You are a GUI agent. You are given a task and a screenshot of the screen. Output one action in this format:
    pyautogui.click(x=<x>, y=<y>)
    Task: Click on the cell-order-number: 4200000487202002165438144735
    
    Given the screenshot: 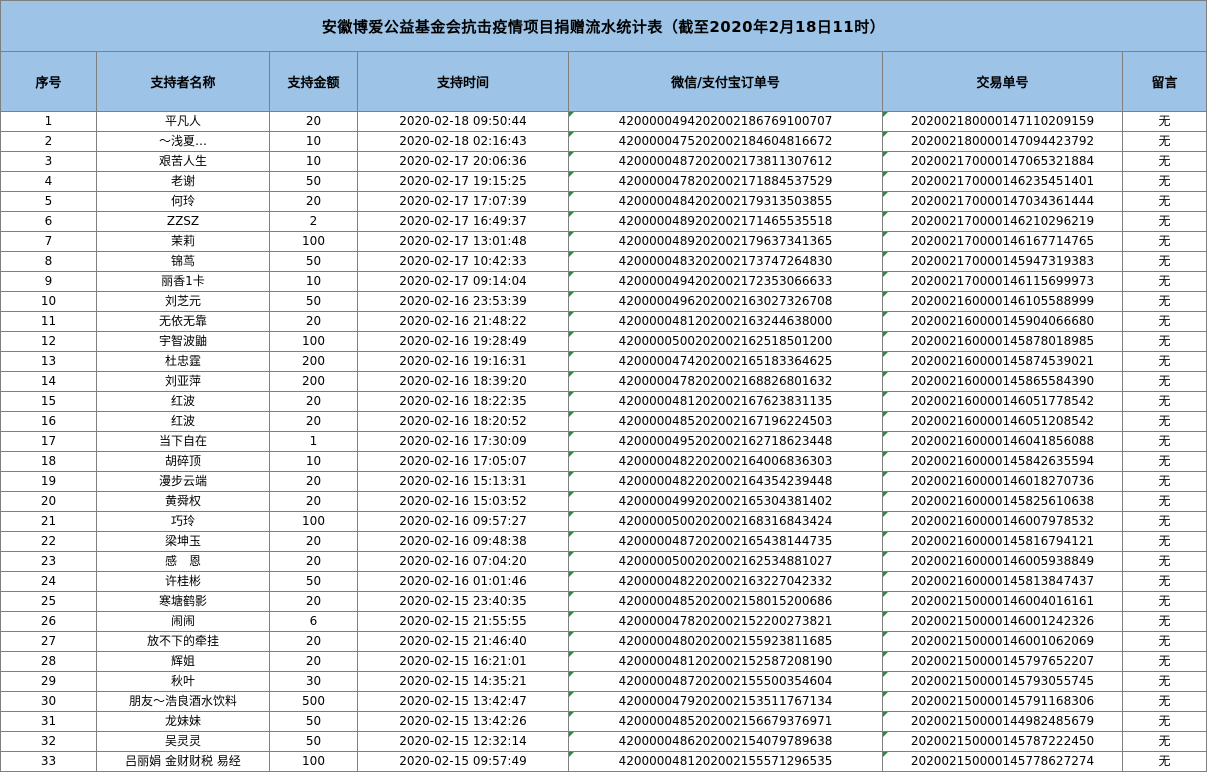 What is the action you would take?
    pyautogui.click(x=725, y=541)
    